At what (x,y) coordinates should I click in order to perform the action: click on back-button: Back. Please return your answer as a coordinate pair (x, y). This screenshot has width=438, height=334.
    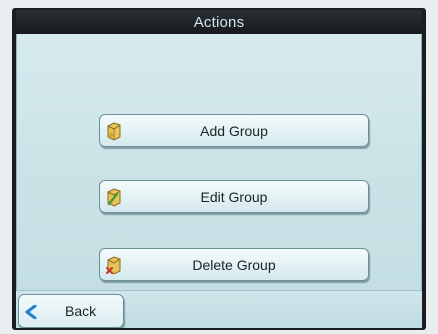
    Looking at the image, I should click on (71, 311).